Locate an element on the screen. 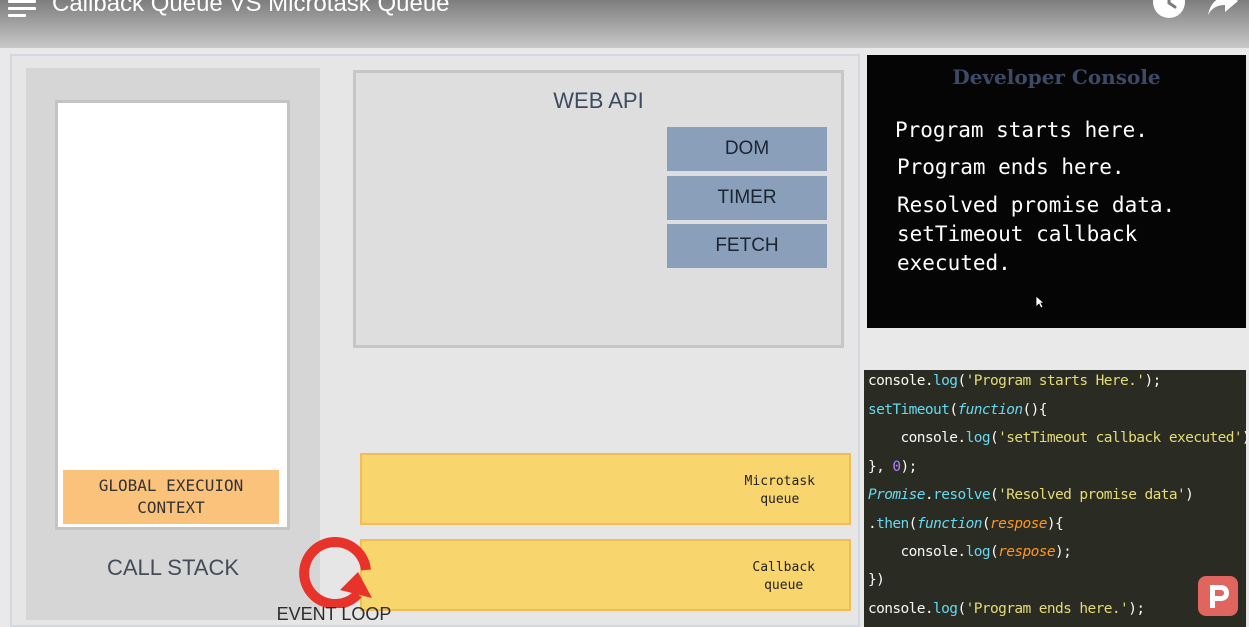 The image size is (1249, 627). code-line: }) is located at coordinates (876, 580).